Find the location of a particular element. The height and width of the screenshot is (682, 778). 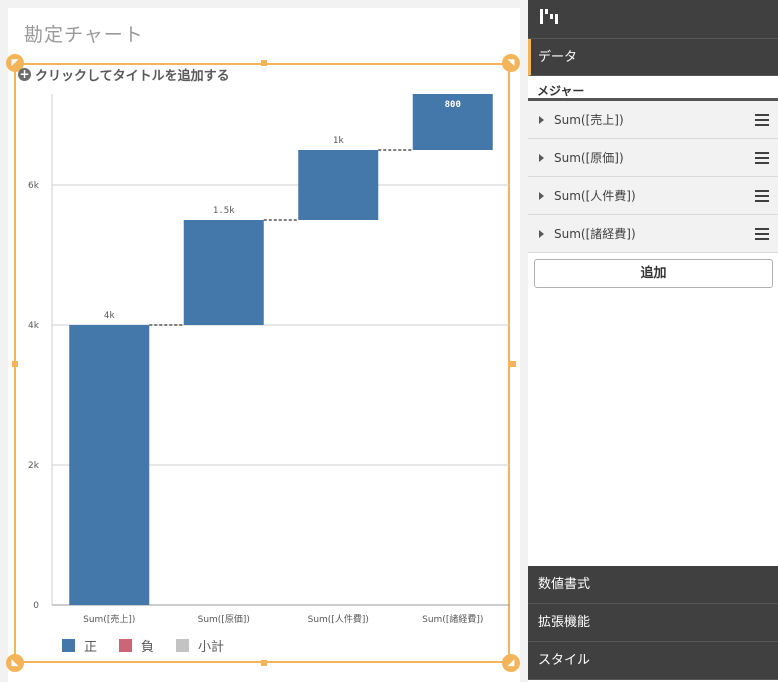

legend-item-positive: 正 is located at coordinates (79, 645).